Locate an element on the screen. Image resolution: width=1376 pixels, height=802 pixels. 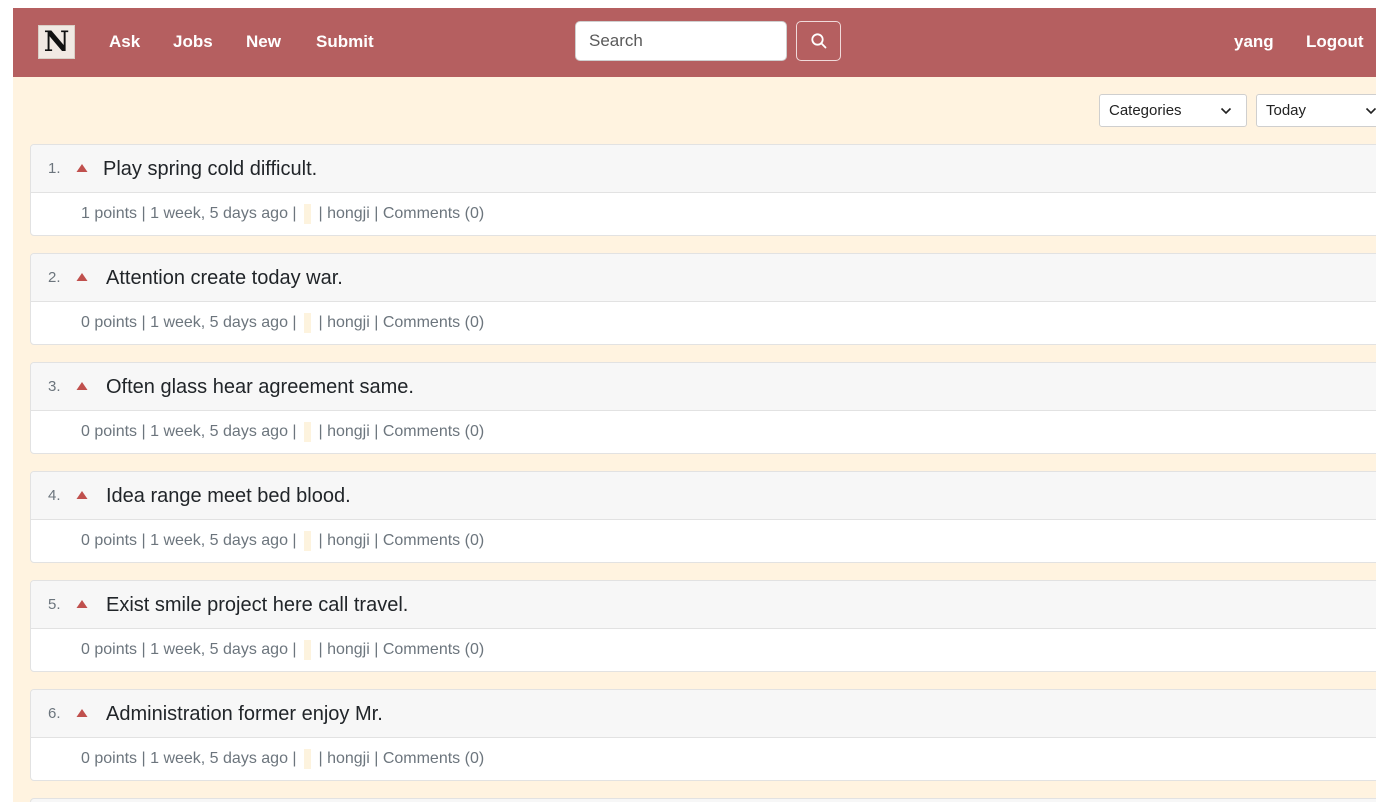
nav-link-ask: Ask is located at coordinates (124, 42).